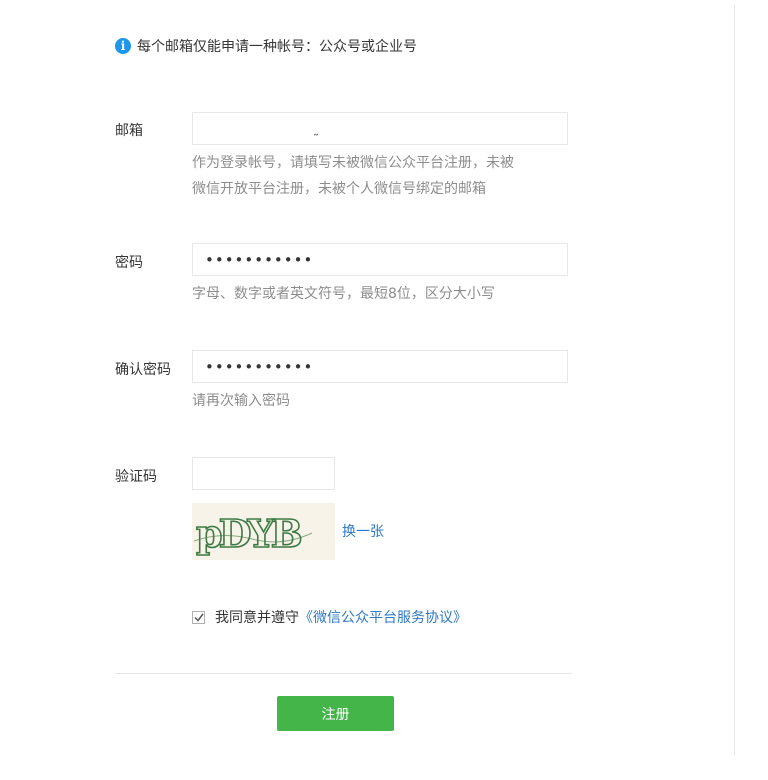  What do you see at coordinates (343, 673) in the screenshot?
I see `form-divider` at bounding box center [343, 673].